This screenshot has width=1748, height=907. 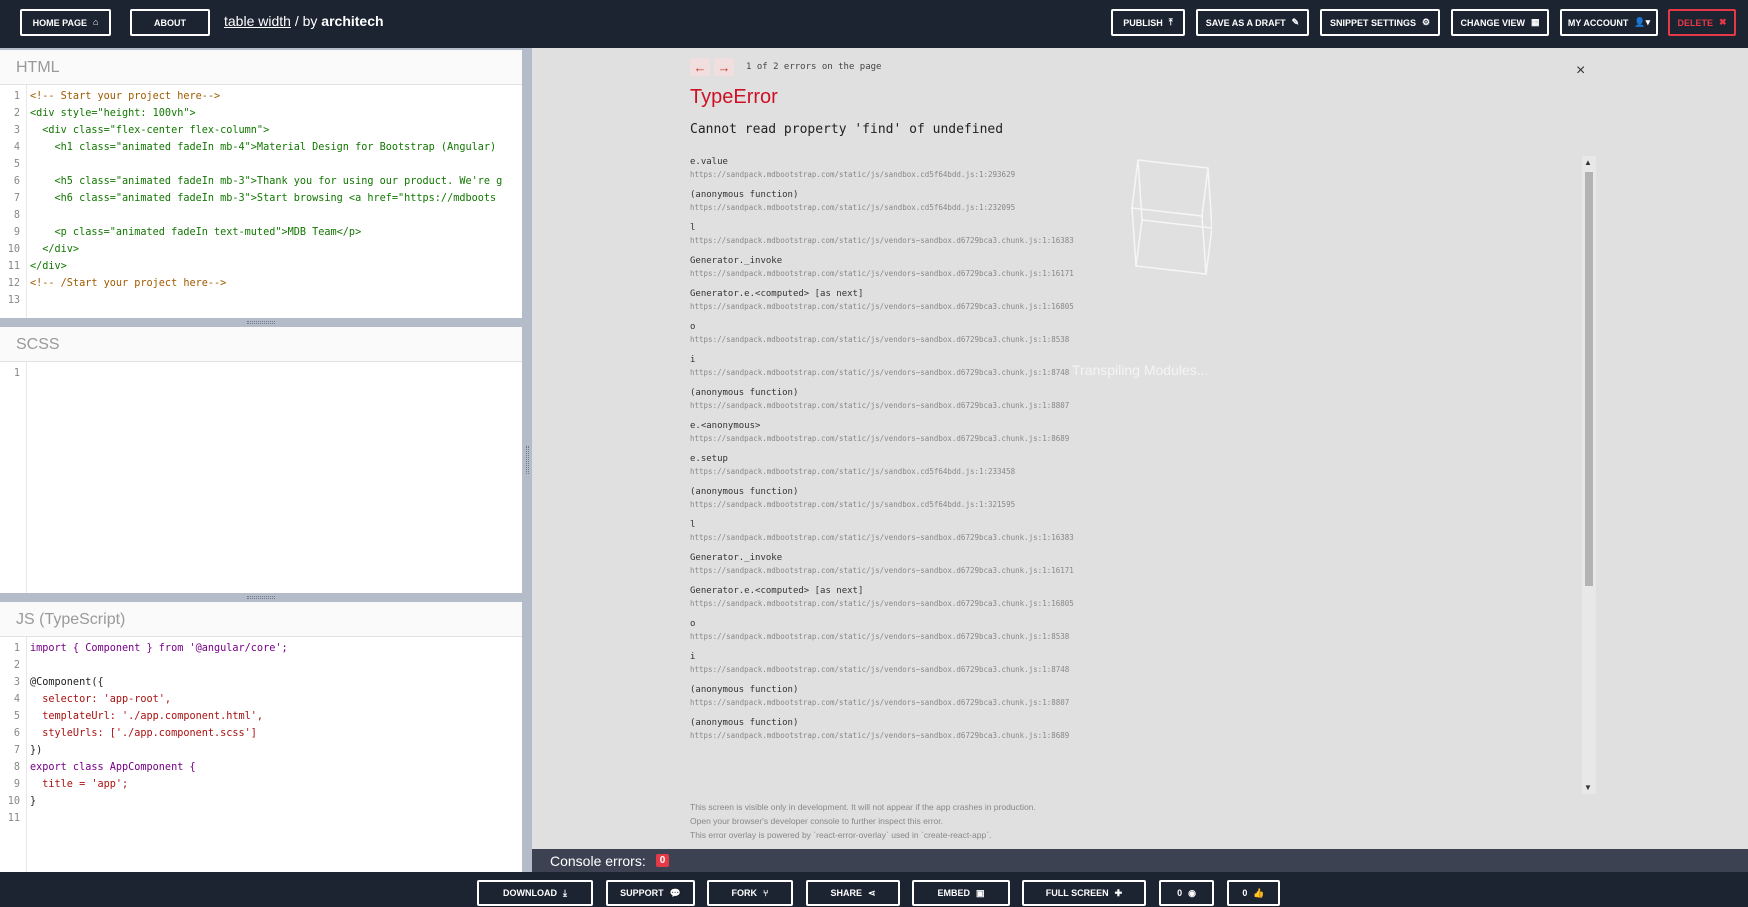 I want to click on code-line: 3 <div class="flex-center flex-column">, so click(x=141, y=130).